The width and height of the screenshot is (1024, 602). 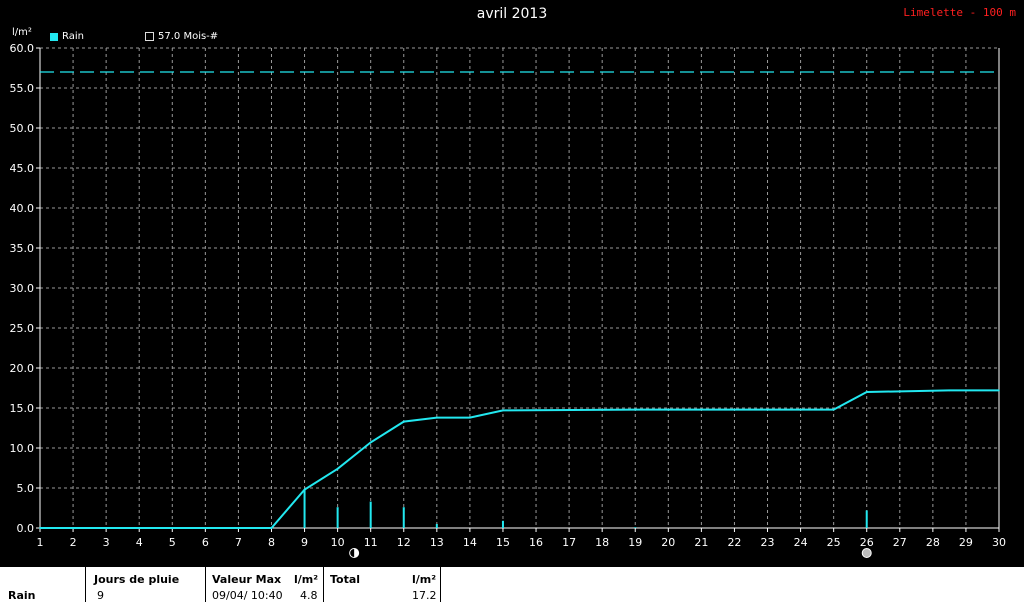 What do you see at coordinates (959, 12) in the screenshot?
I see `station-label: Limelette - 100 m` at bounding box center [959, 12].